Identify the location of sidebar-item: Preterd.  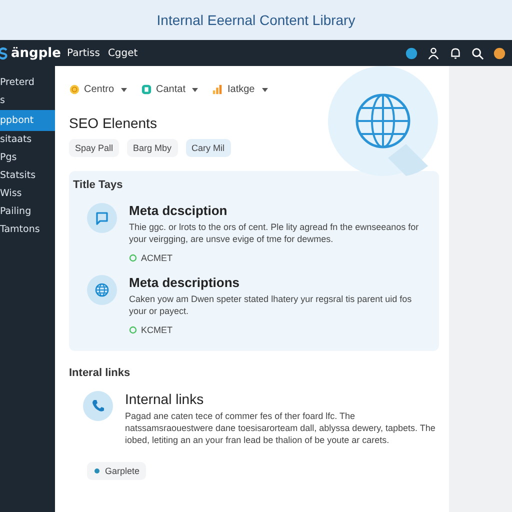
(27, 83).